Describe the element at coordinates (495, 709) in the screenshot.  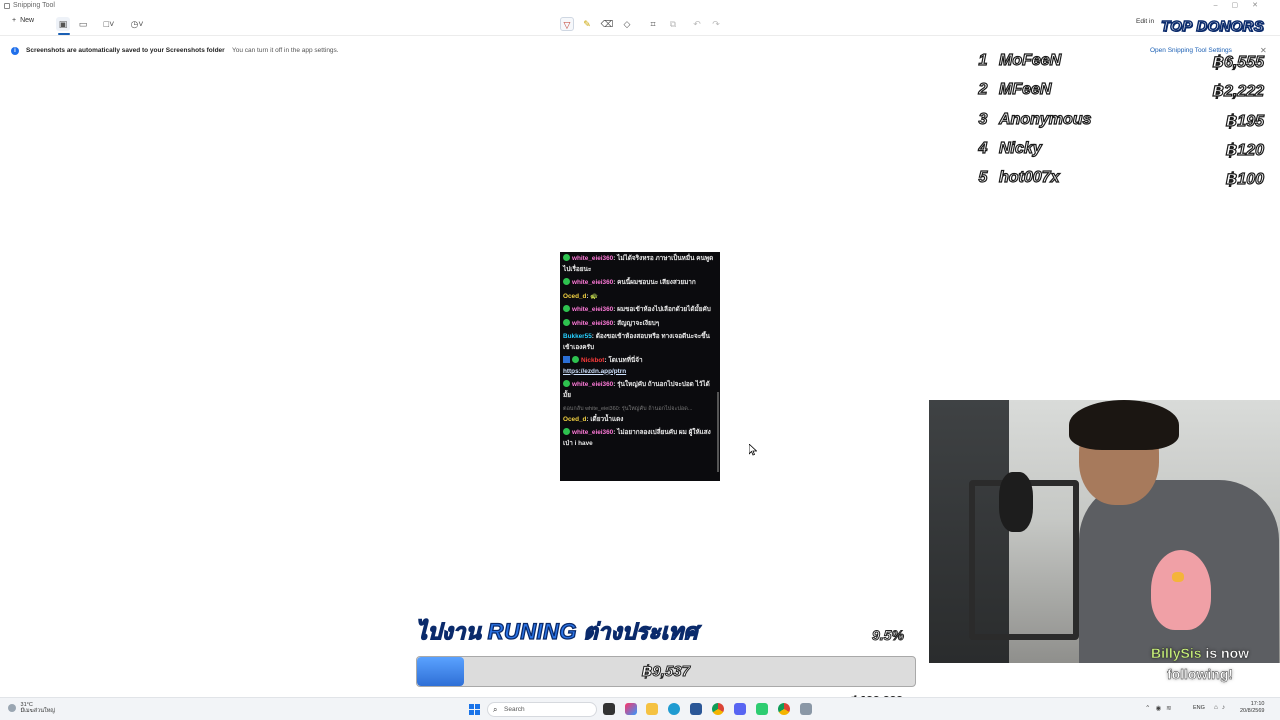
I see `search-icon: ⌕` at that location.